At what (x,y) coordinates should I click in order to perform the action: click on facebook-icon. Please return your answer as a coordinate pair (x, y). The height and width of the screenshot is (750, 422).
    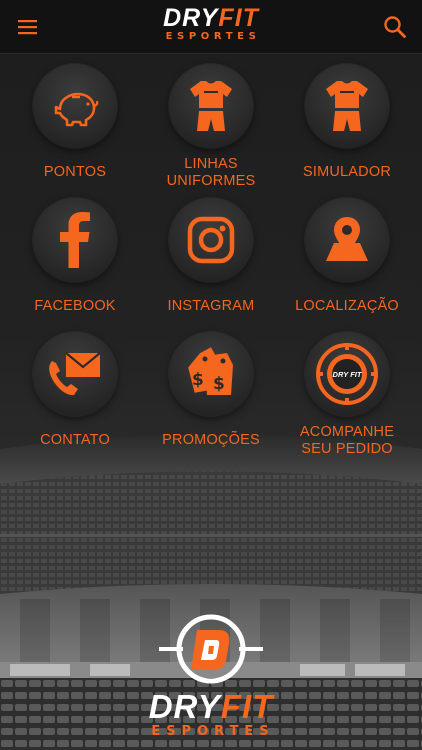
    Looking at the image, I should click on (75, 240).